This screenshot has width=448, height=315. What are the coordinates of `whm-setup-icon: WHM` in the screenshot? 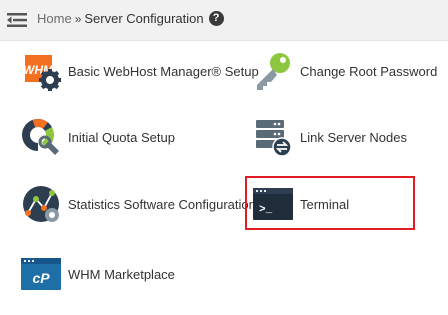 It's located at (42, 73).